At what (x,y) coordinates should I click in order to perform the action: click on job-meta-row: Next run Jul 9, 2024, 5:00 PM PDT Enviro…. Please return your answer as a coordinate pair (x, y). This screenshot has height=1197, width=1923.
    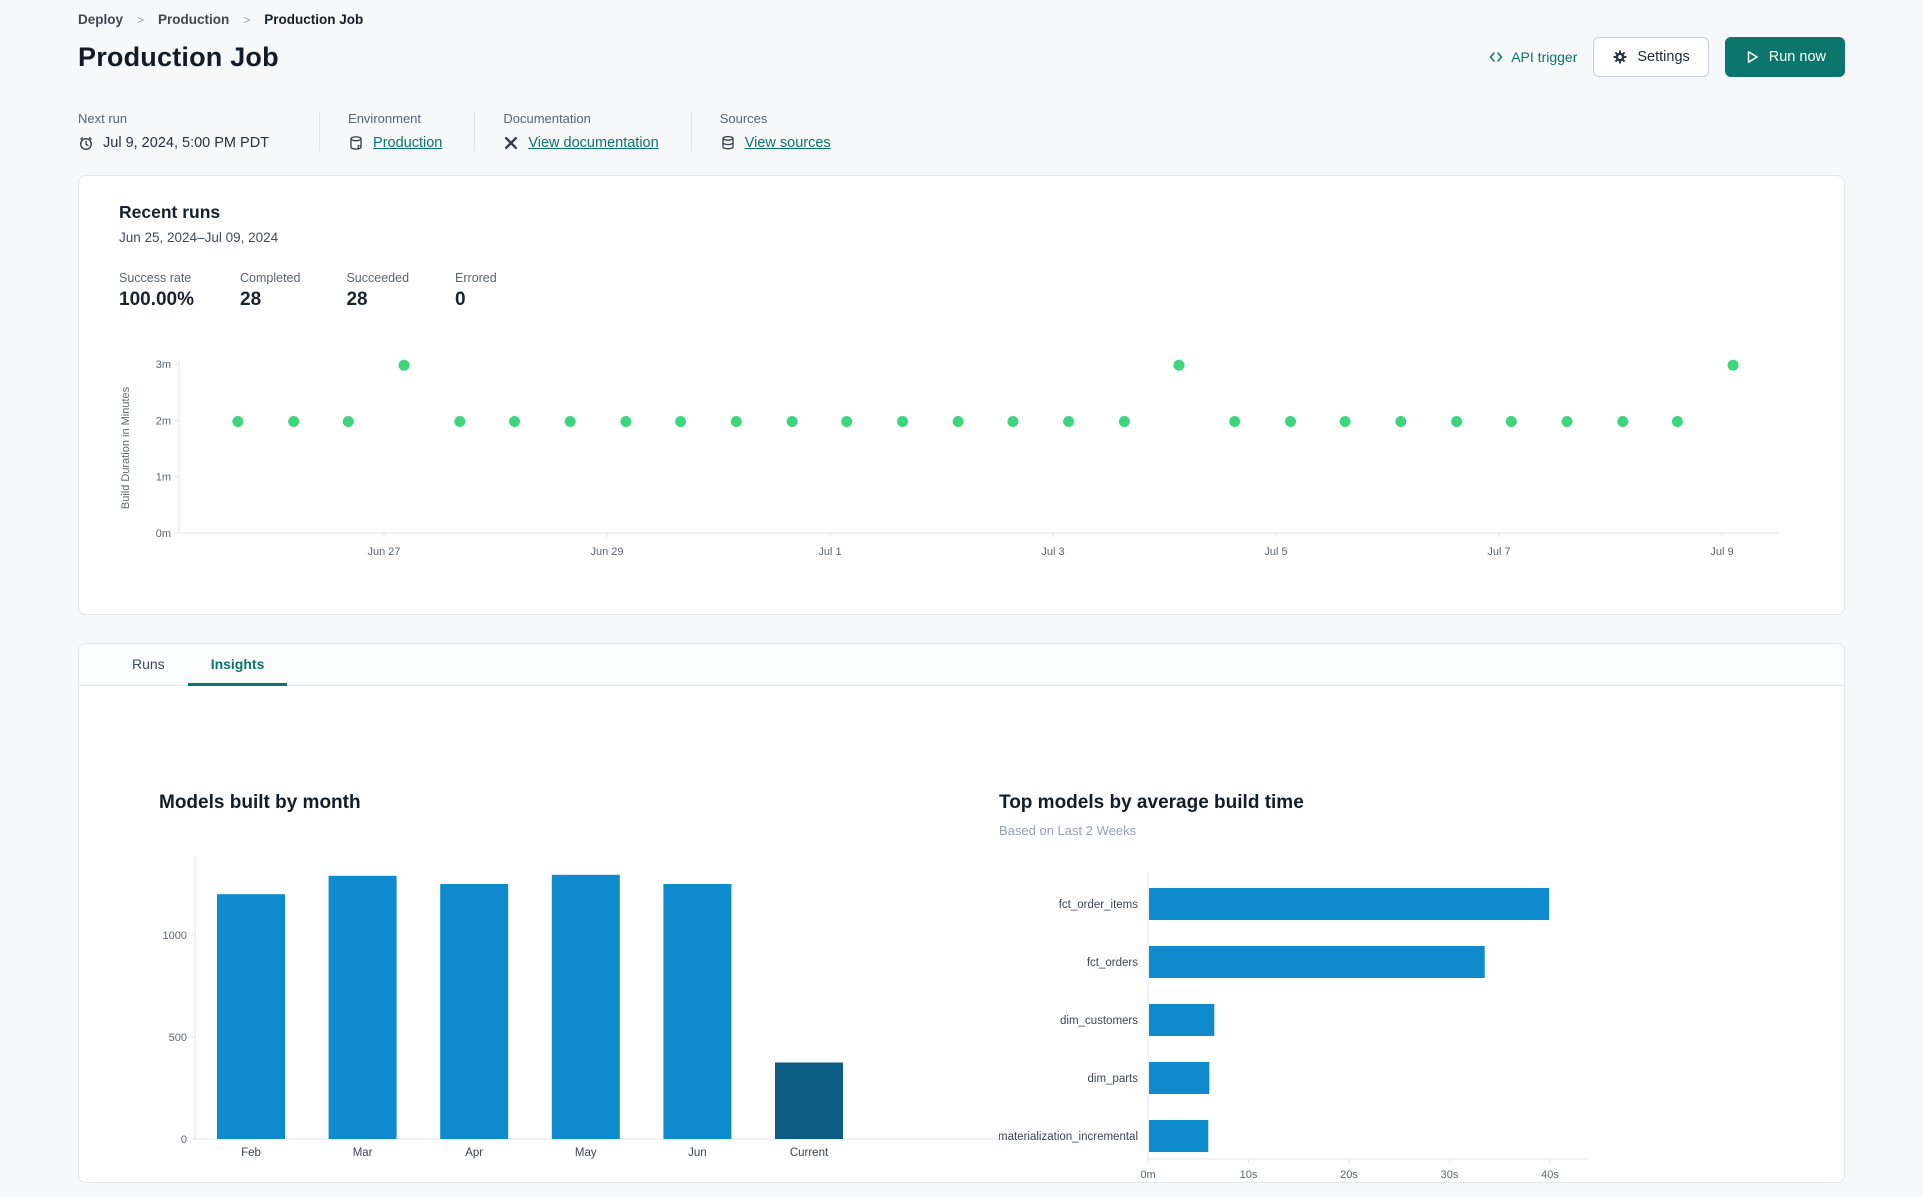
    Looking at the image, I should click on (961, 131).